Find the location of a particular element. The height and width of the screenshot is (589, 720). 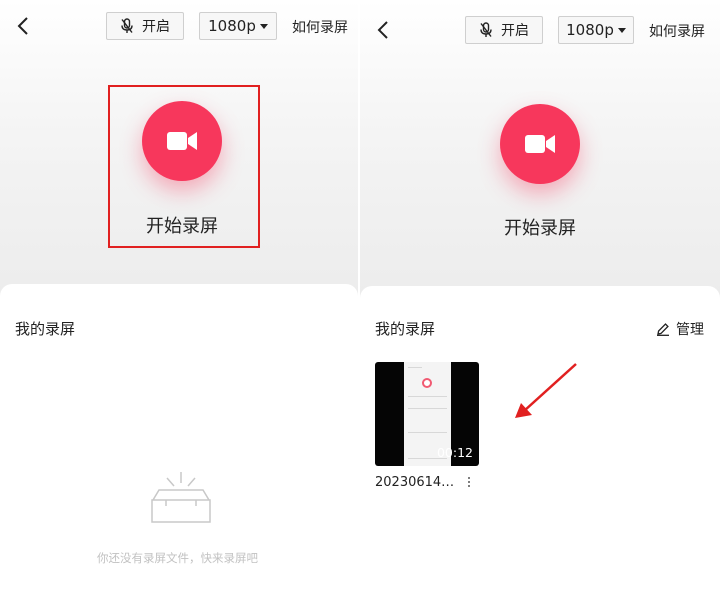

start-recording-button is located at coordinates (540, 144).